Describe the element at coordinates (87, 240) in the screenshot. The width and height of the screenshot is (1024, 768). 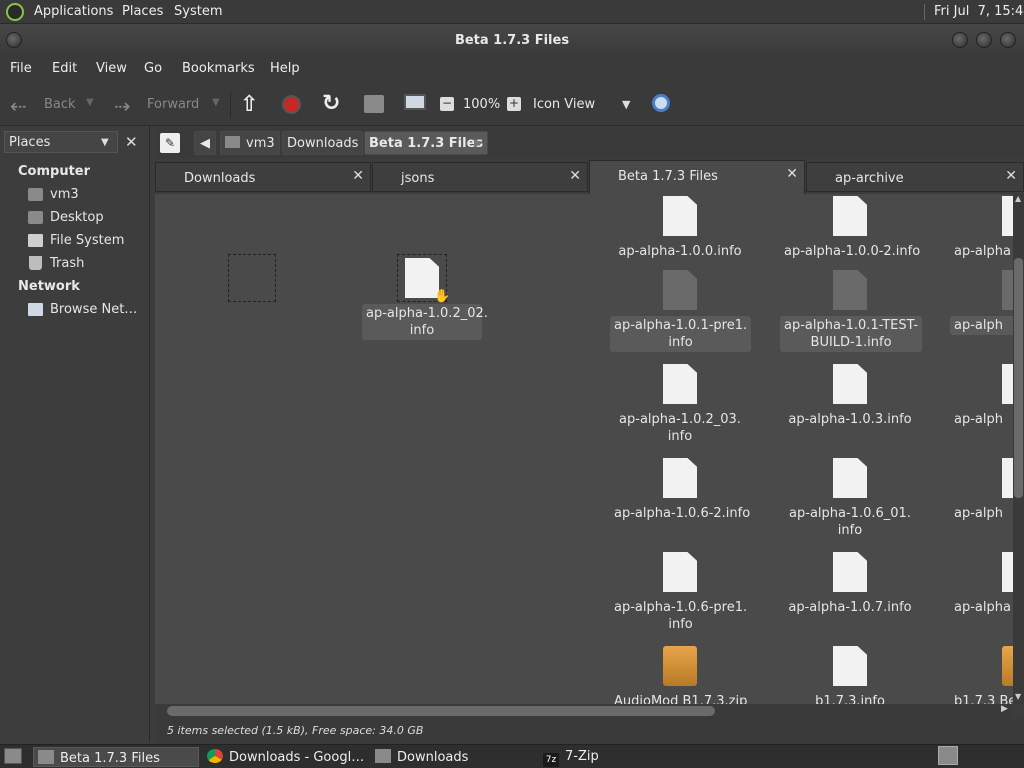
I see `sidebar-item-file-system: File System` at that location.